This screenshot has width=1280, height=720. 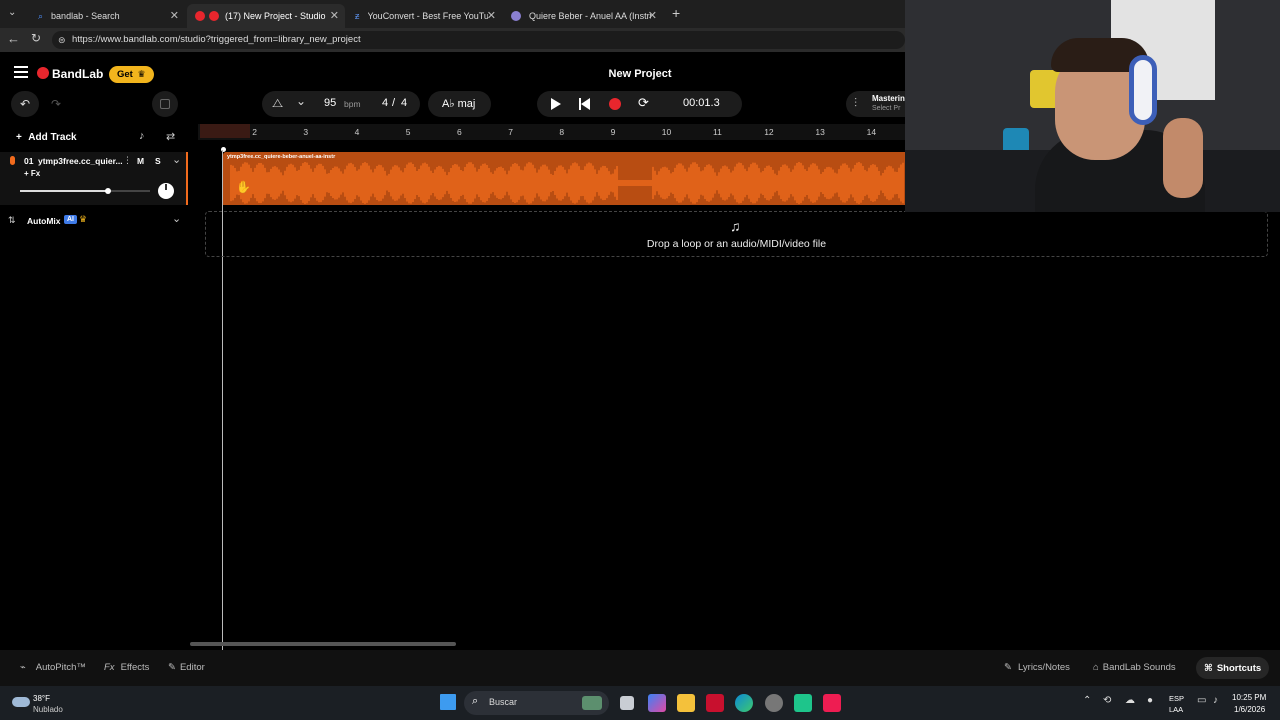 What do you see at coordinates (551, 132) in the screenshot?
I see `timeline-ruler: 1234567891011121314` at bounding box center [551, 132].